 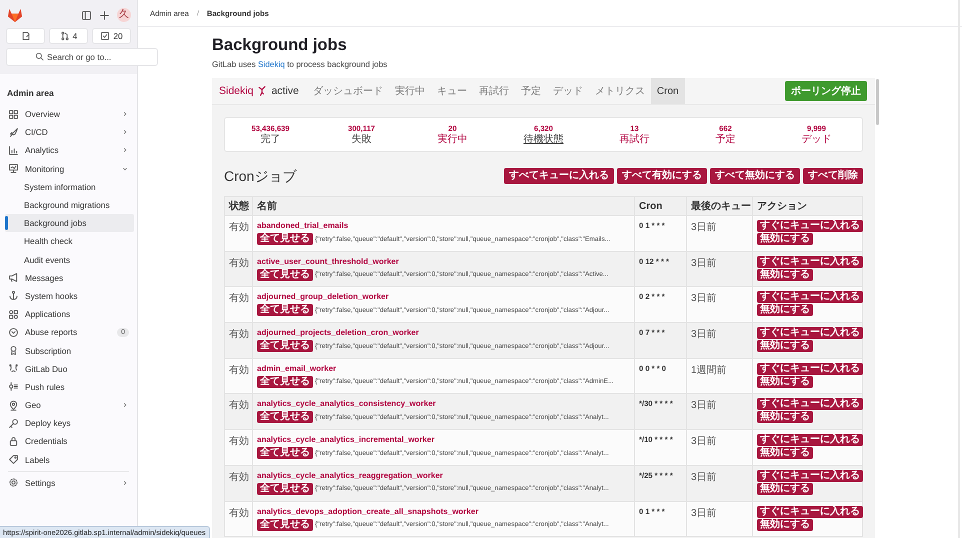 What do you see at coordinates (559, 176) in the screenshot?
I see `enqueue-all-button: すべてキューに入れる` at bounding box center [559, 176].